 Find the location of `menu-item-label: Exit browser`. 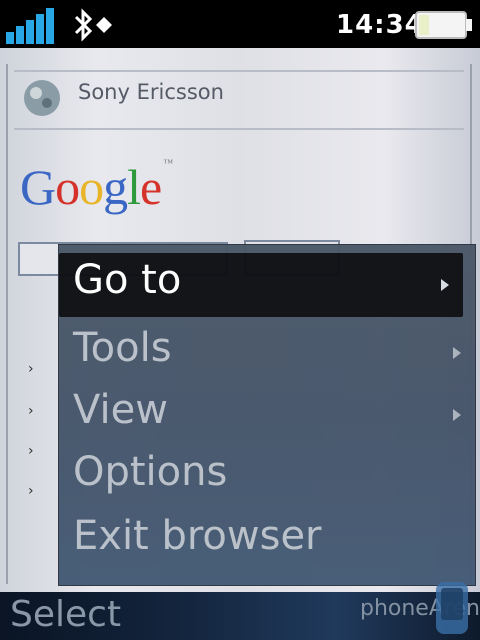

menu-item-label: Exit browser is located at coordinates (197, 536).